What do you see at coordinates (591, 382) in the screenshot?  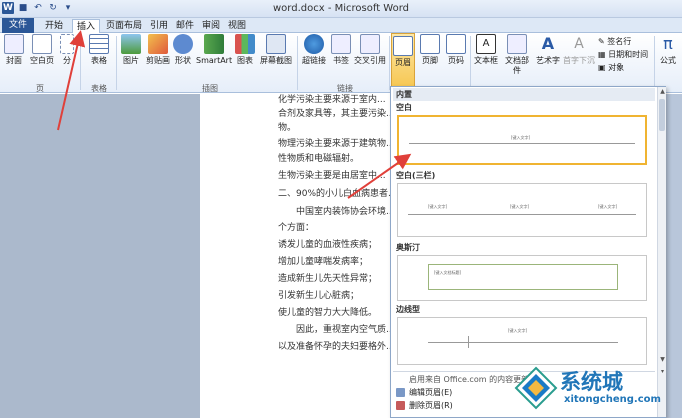 I see `watermark-text: 系统城` at bounding box center [591, 382].